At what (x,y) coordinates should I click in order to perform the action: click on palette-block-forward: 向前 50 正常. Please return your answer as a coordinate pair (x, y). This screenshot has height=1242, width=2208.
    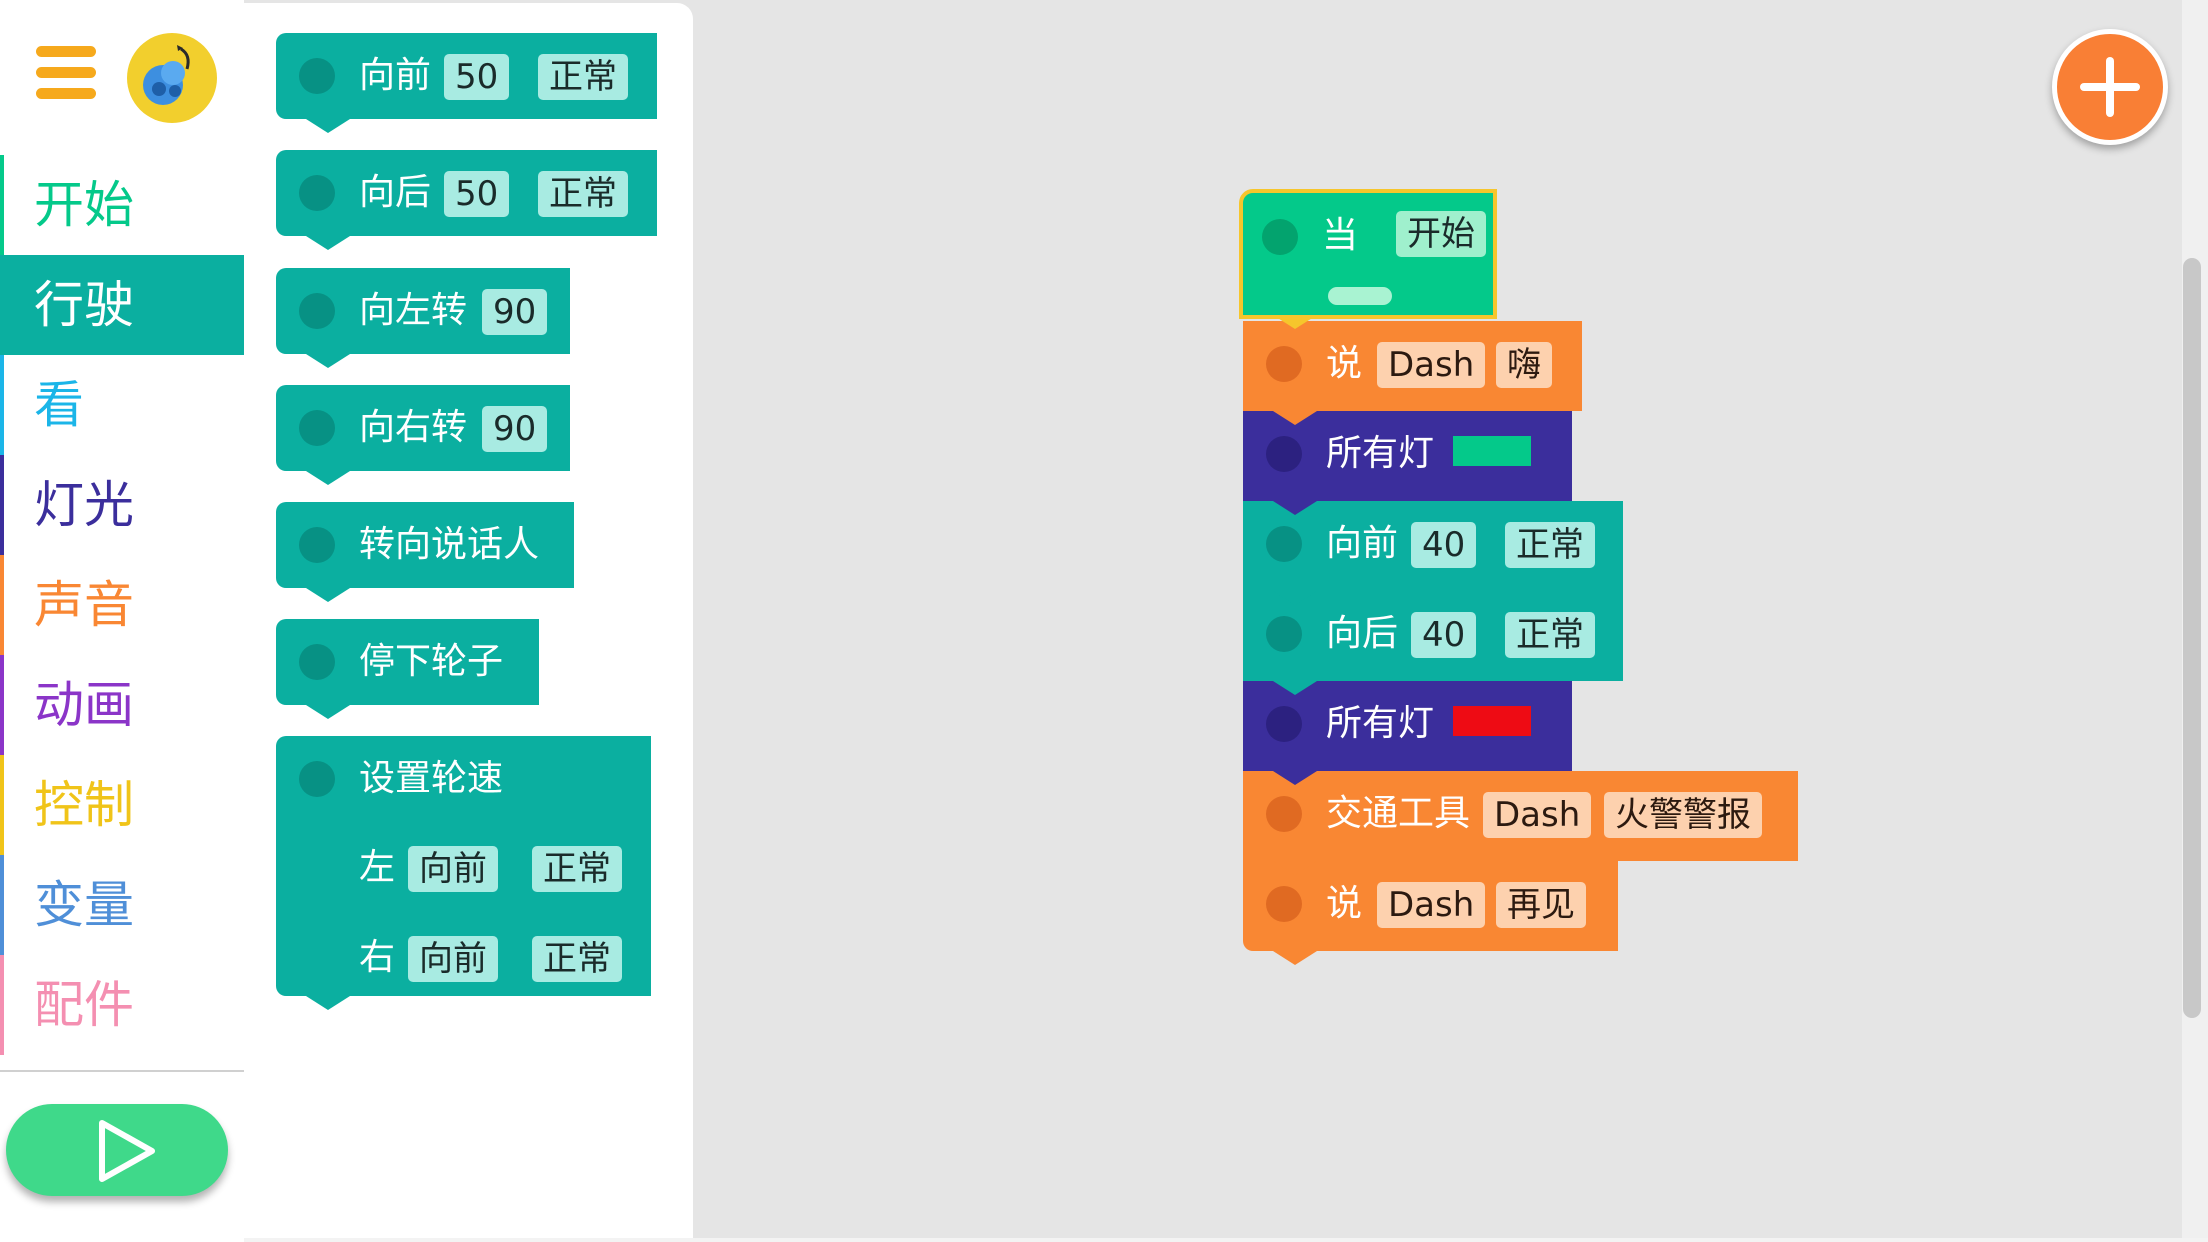
    Looking at the image, I should click on (466, 83).